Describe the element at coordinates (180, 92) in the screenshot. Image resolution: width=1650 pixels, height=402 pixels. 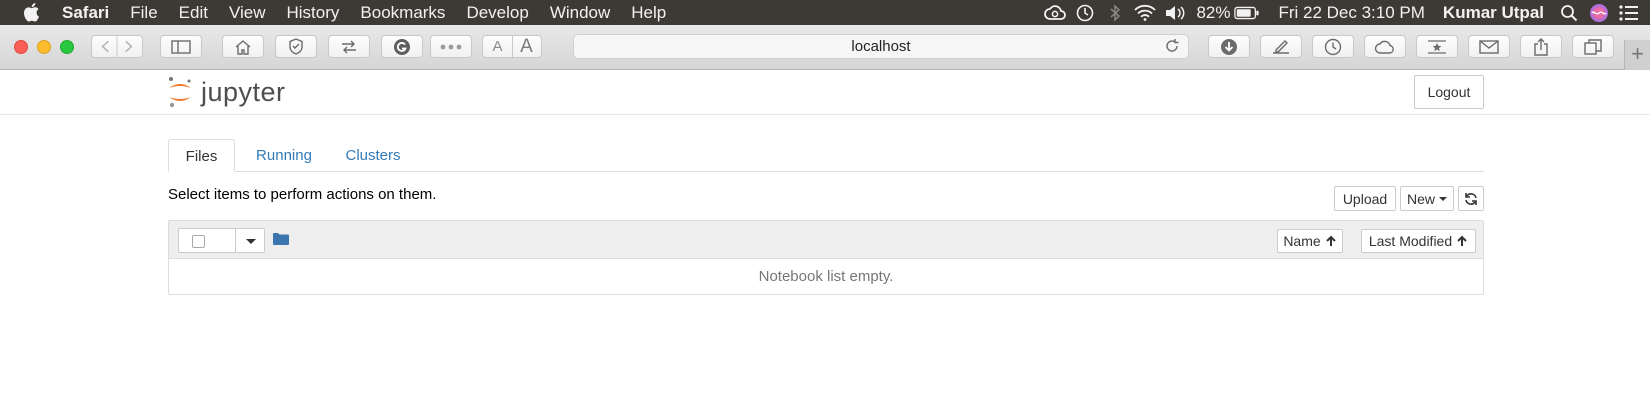
I see `jupyter-logo-icon` at that location.